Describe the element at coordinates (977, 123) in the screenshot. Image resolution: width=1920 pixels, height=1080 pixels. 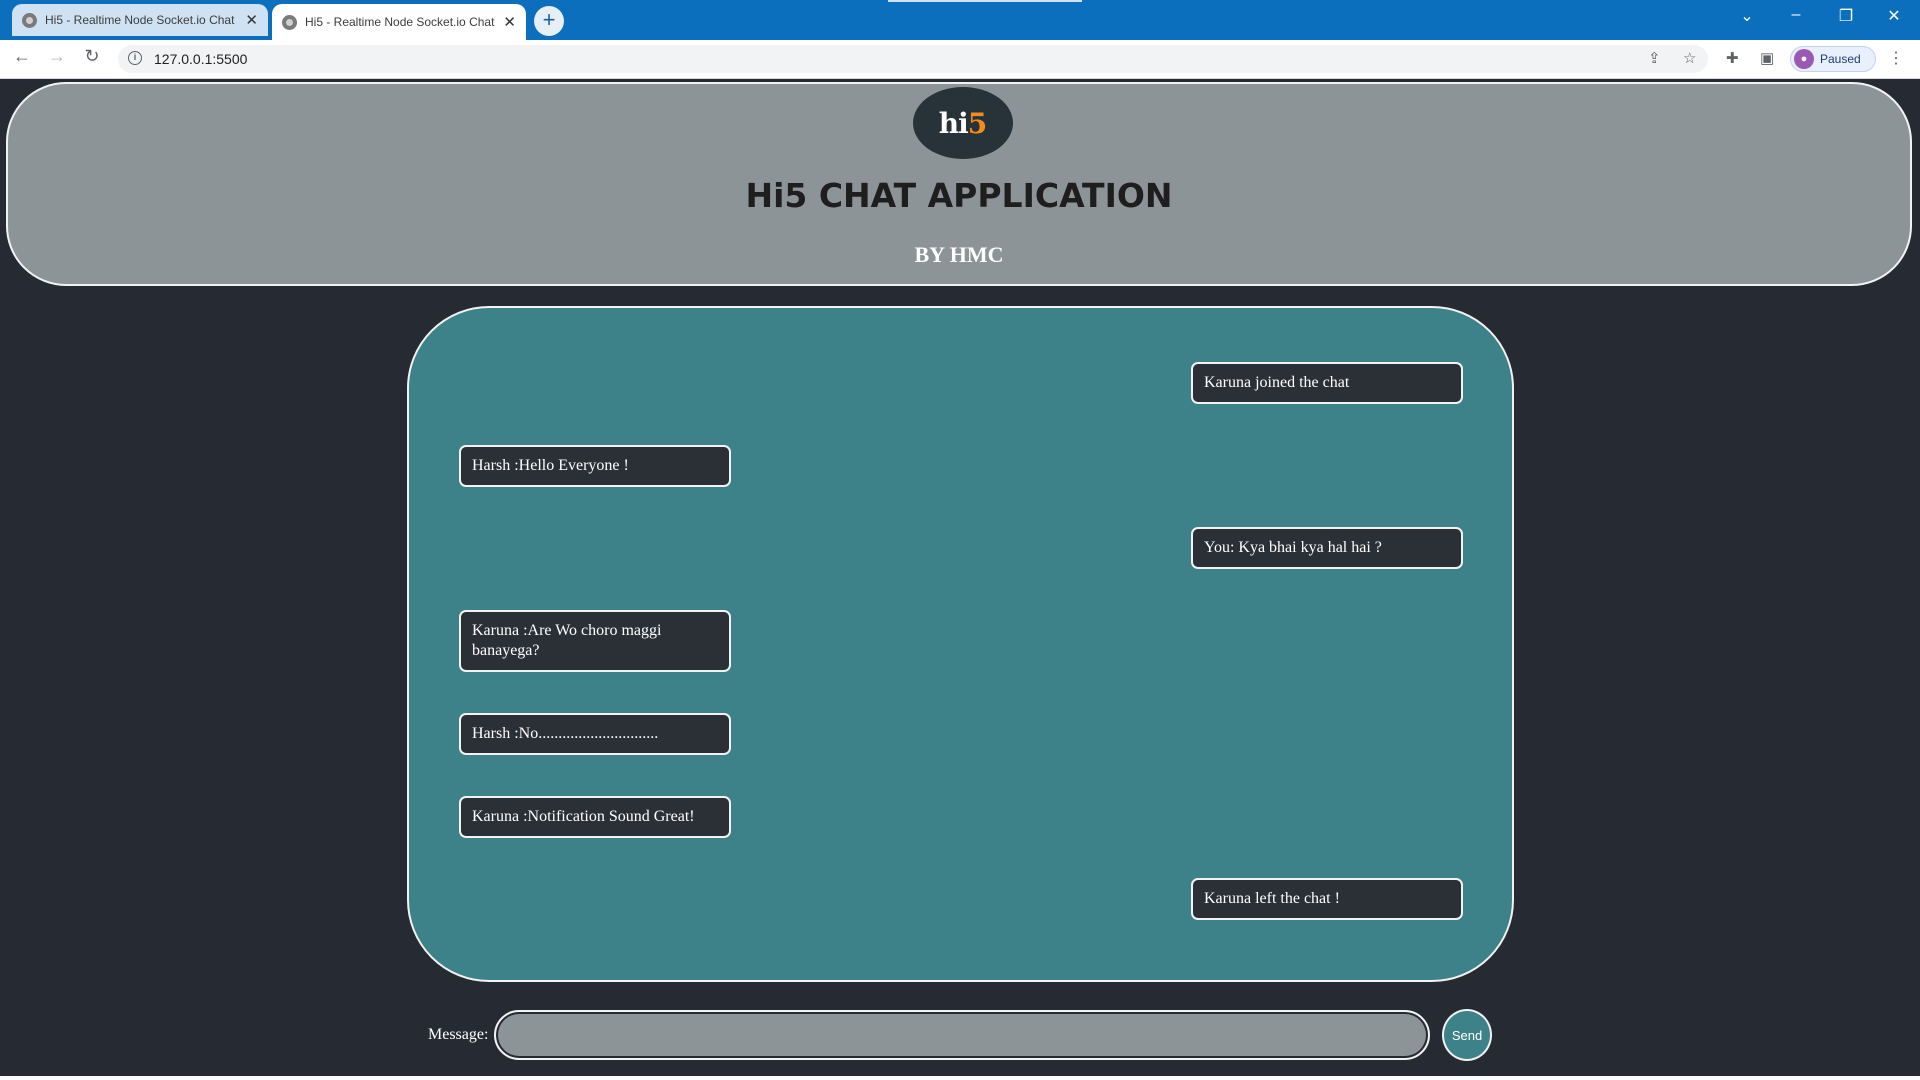
I see `logo-text-five: 5` at that location.